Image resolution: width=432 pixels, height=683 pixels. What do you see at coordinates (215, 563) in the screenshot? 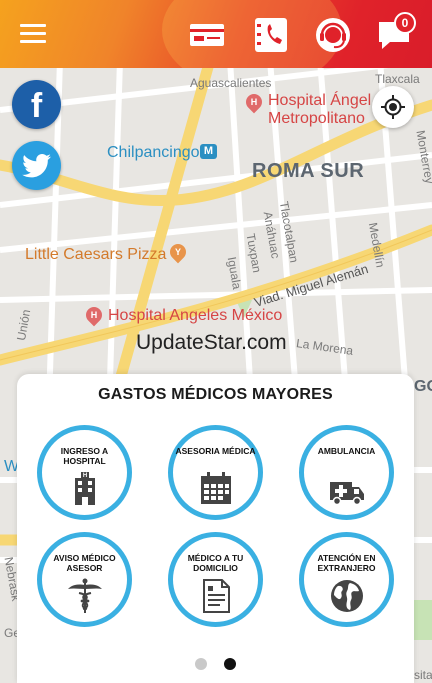
I see `service-label: MÉDICO A TU DOMICILIO` at bounding box center [215, 563].